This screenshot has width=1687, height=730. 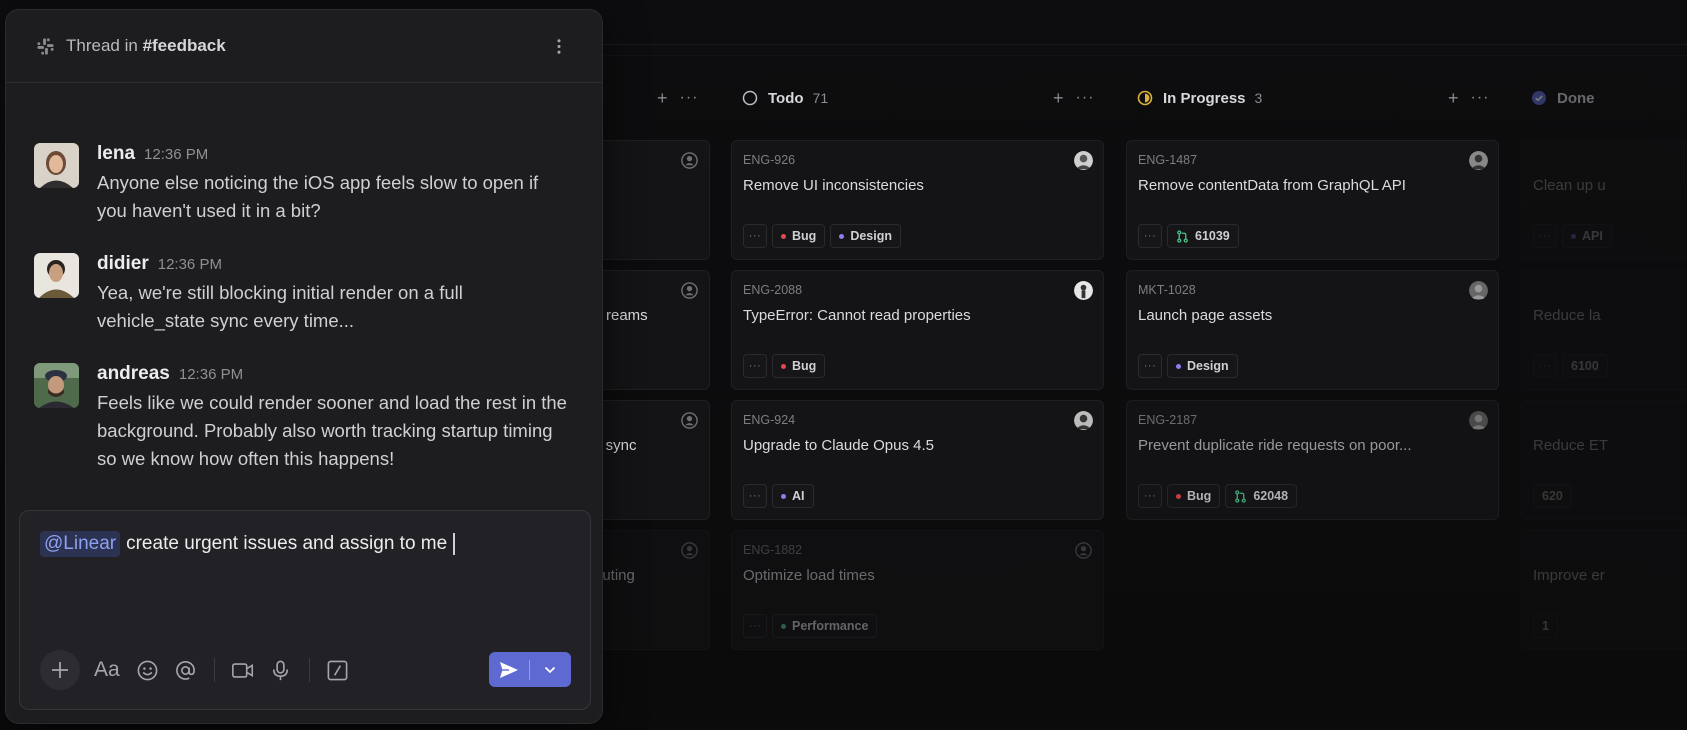 I want to click on label-tag: API, so click(x=1587, y=236).